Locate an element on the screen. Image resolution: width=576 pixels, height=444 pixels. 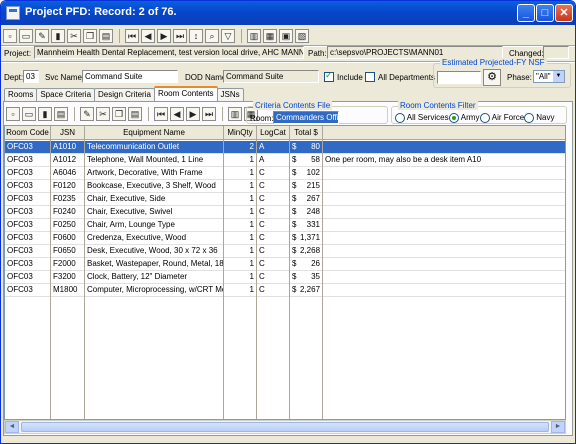
cell-total: 331 is located at coordinates (310, 225).